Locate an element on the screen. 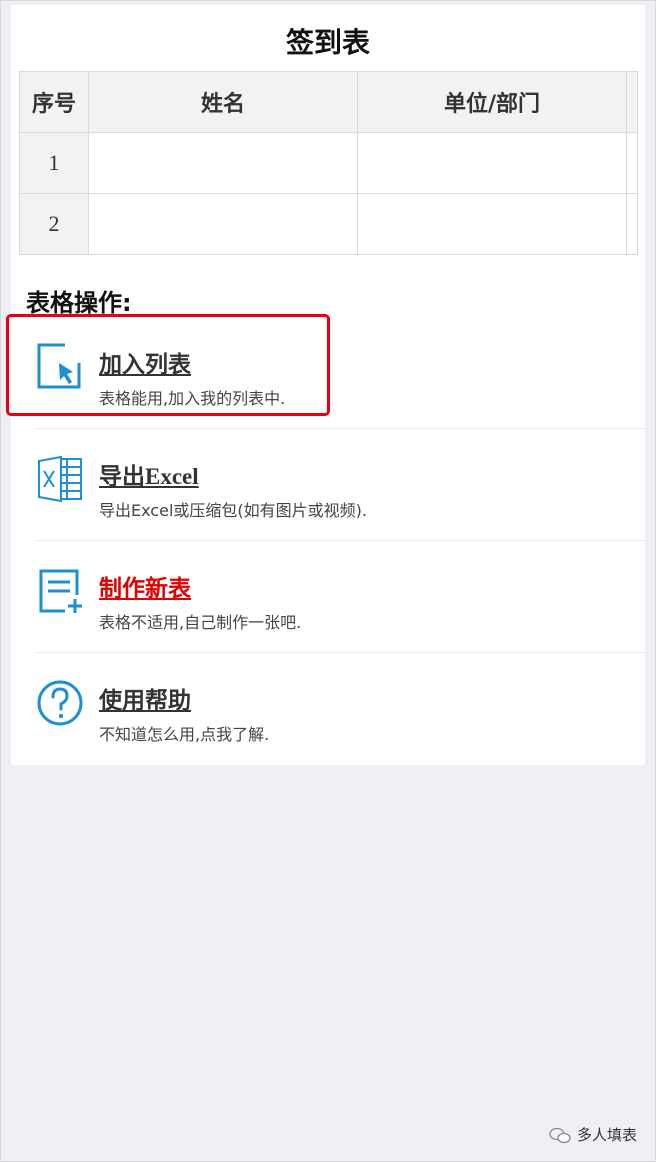  help-action: 使用帮助 不知道怎么用,点我了解. is located at coordinates (340, 709).